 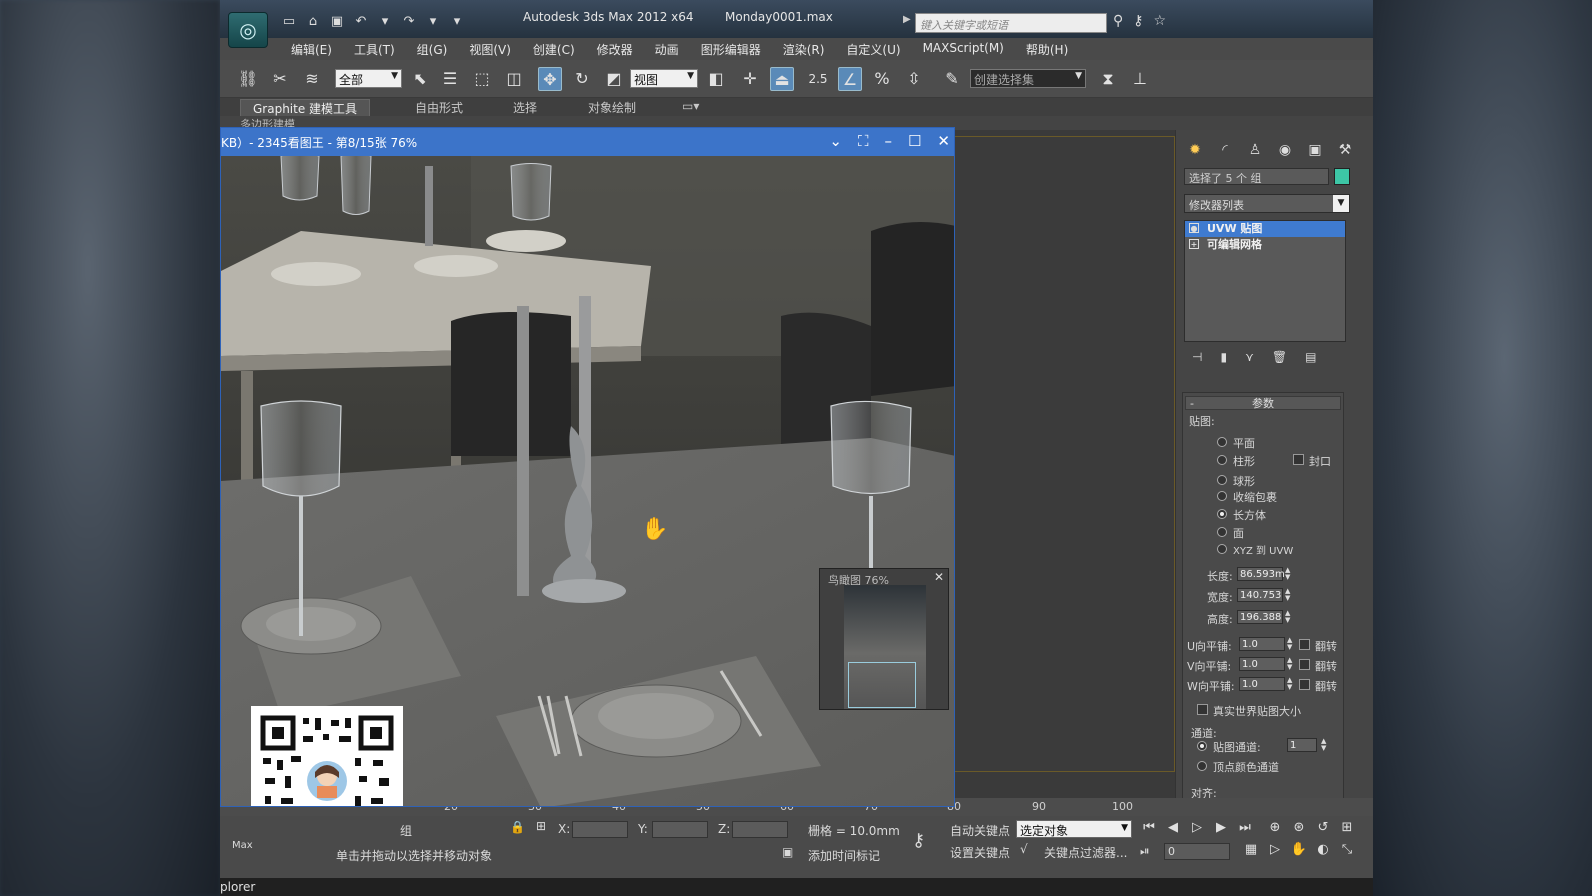 What do you see at coordinates (1302, 745) in the screenshot?
I see `map-channel-input: 1` at bounding box center [1302, 745].